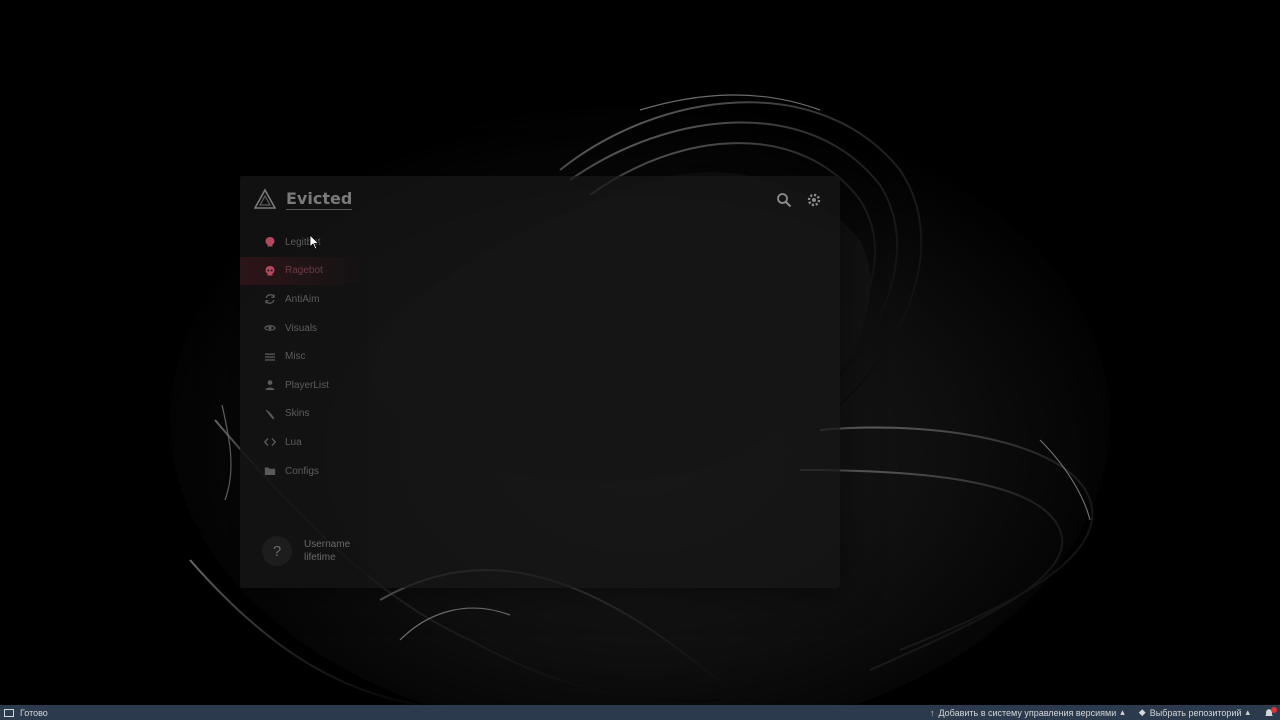 The height and width of the screenshot is (720, 1280). What do you see at coordinates (270, 357) in the screenshot?
I see `menu-icon` at bounding box center [270, 357].